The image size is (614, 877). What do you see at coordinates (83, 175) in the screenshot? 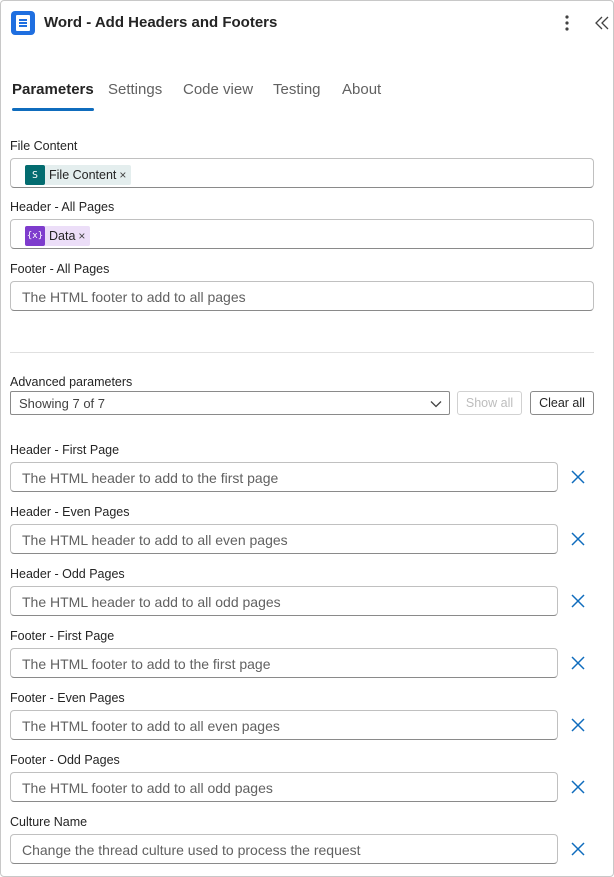
I see `token-label: File Content` at bounding box center [83, 175].